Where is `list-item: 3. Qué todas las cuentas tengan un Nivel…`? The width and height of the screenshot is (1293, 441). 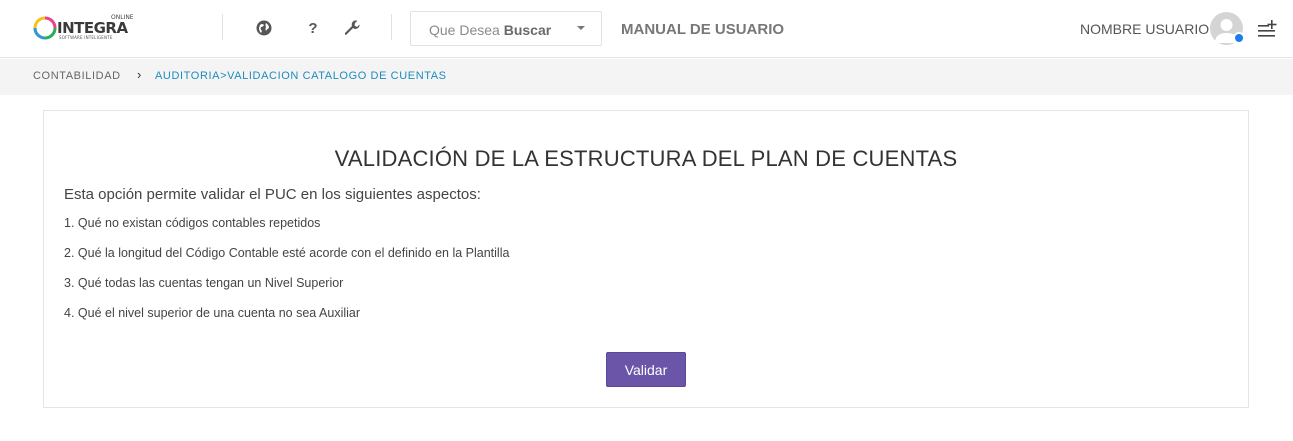 list-item: 3. Qué todas las cuentas tengan un Nivel… is located at coordinates (204, 283).